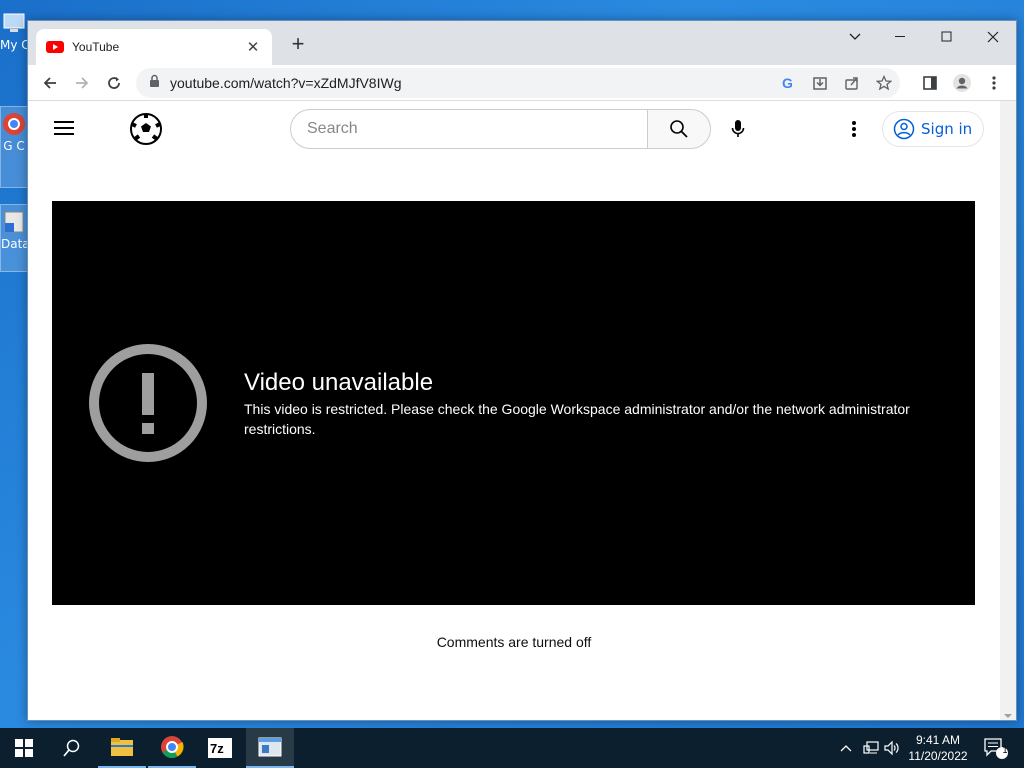  I want to click on google-lens-icon: G, so click(788, 83).